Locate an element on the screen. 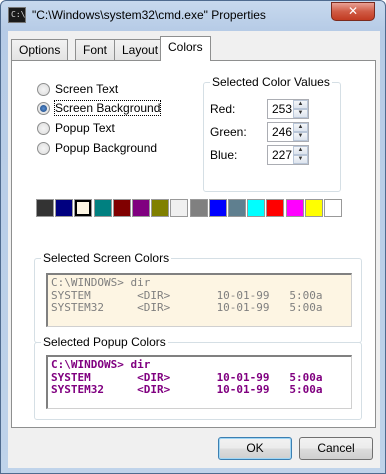 This screenshot has width=386, height=474. blue-stepper: 227 ▲ ▼ is located at coordinates (288, 155).